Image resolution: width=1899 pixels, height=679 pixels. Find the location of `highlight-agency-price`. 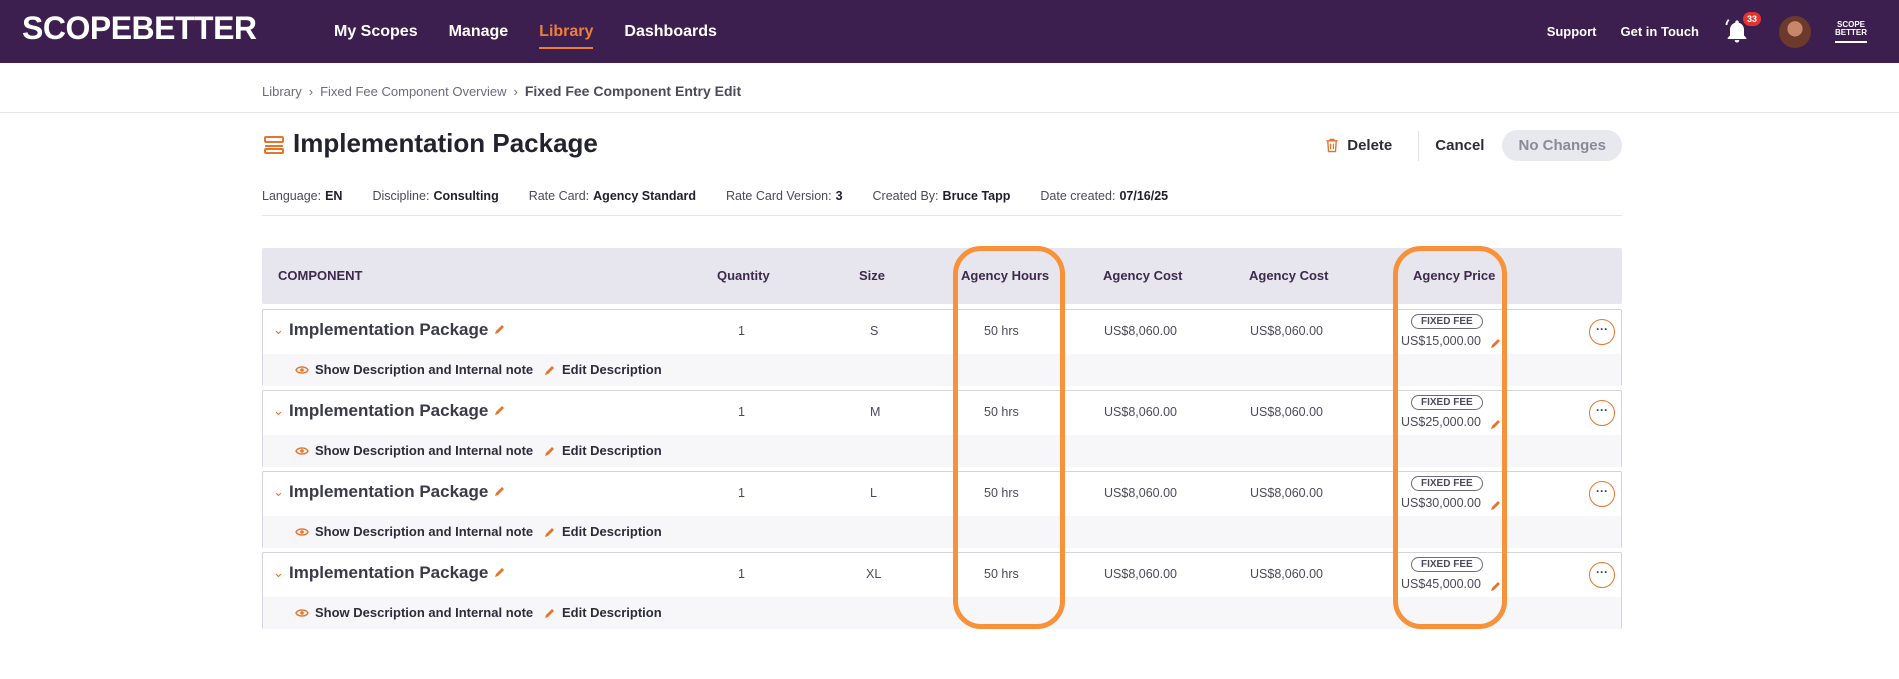

highlight-agency-price is located at coordinates (1450, 437).